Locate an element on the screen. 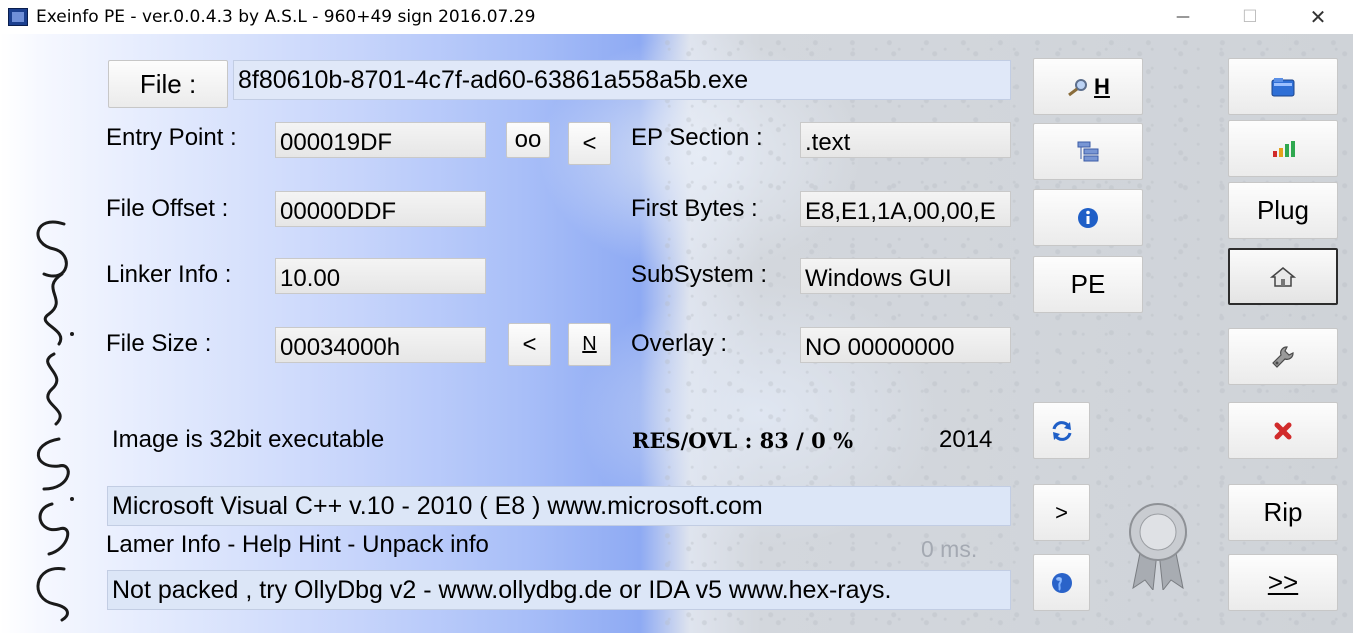 The width and height of the screenshot is (1353, 633). app-icon is located at coordinates (18, 17).